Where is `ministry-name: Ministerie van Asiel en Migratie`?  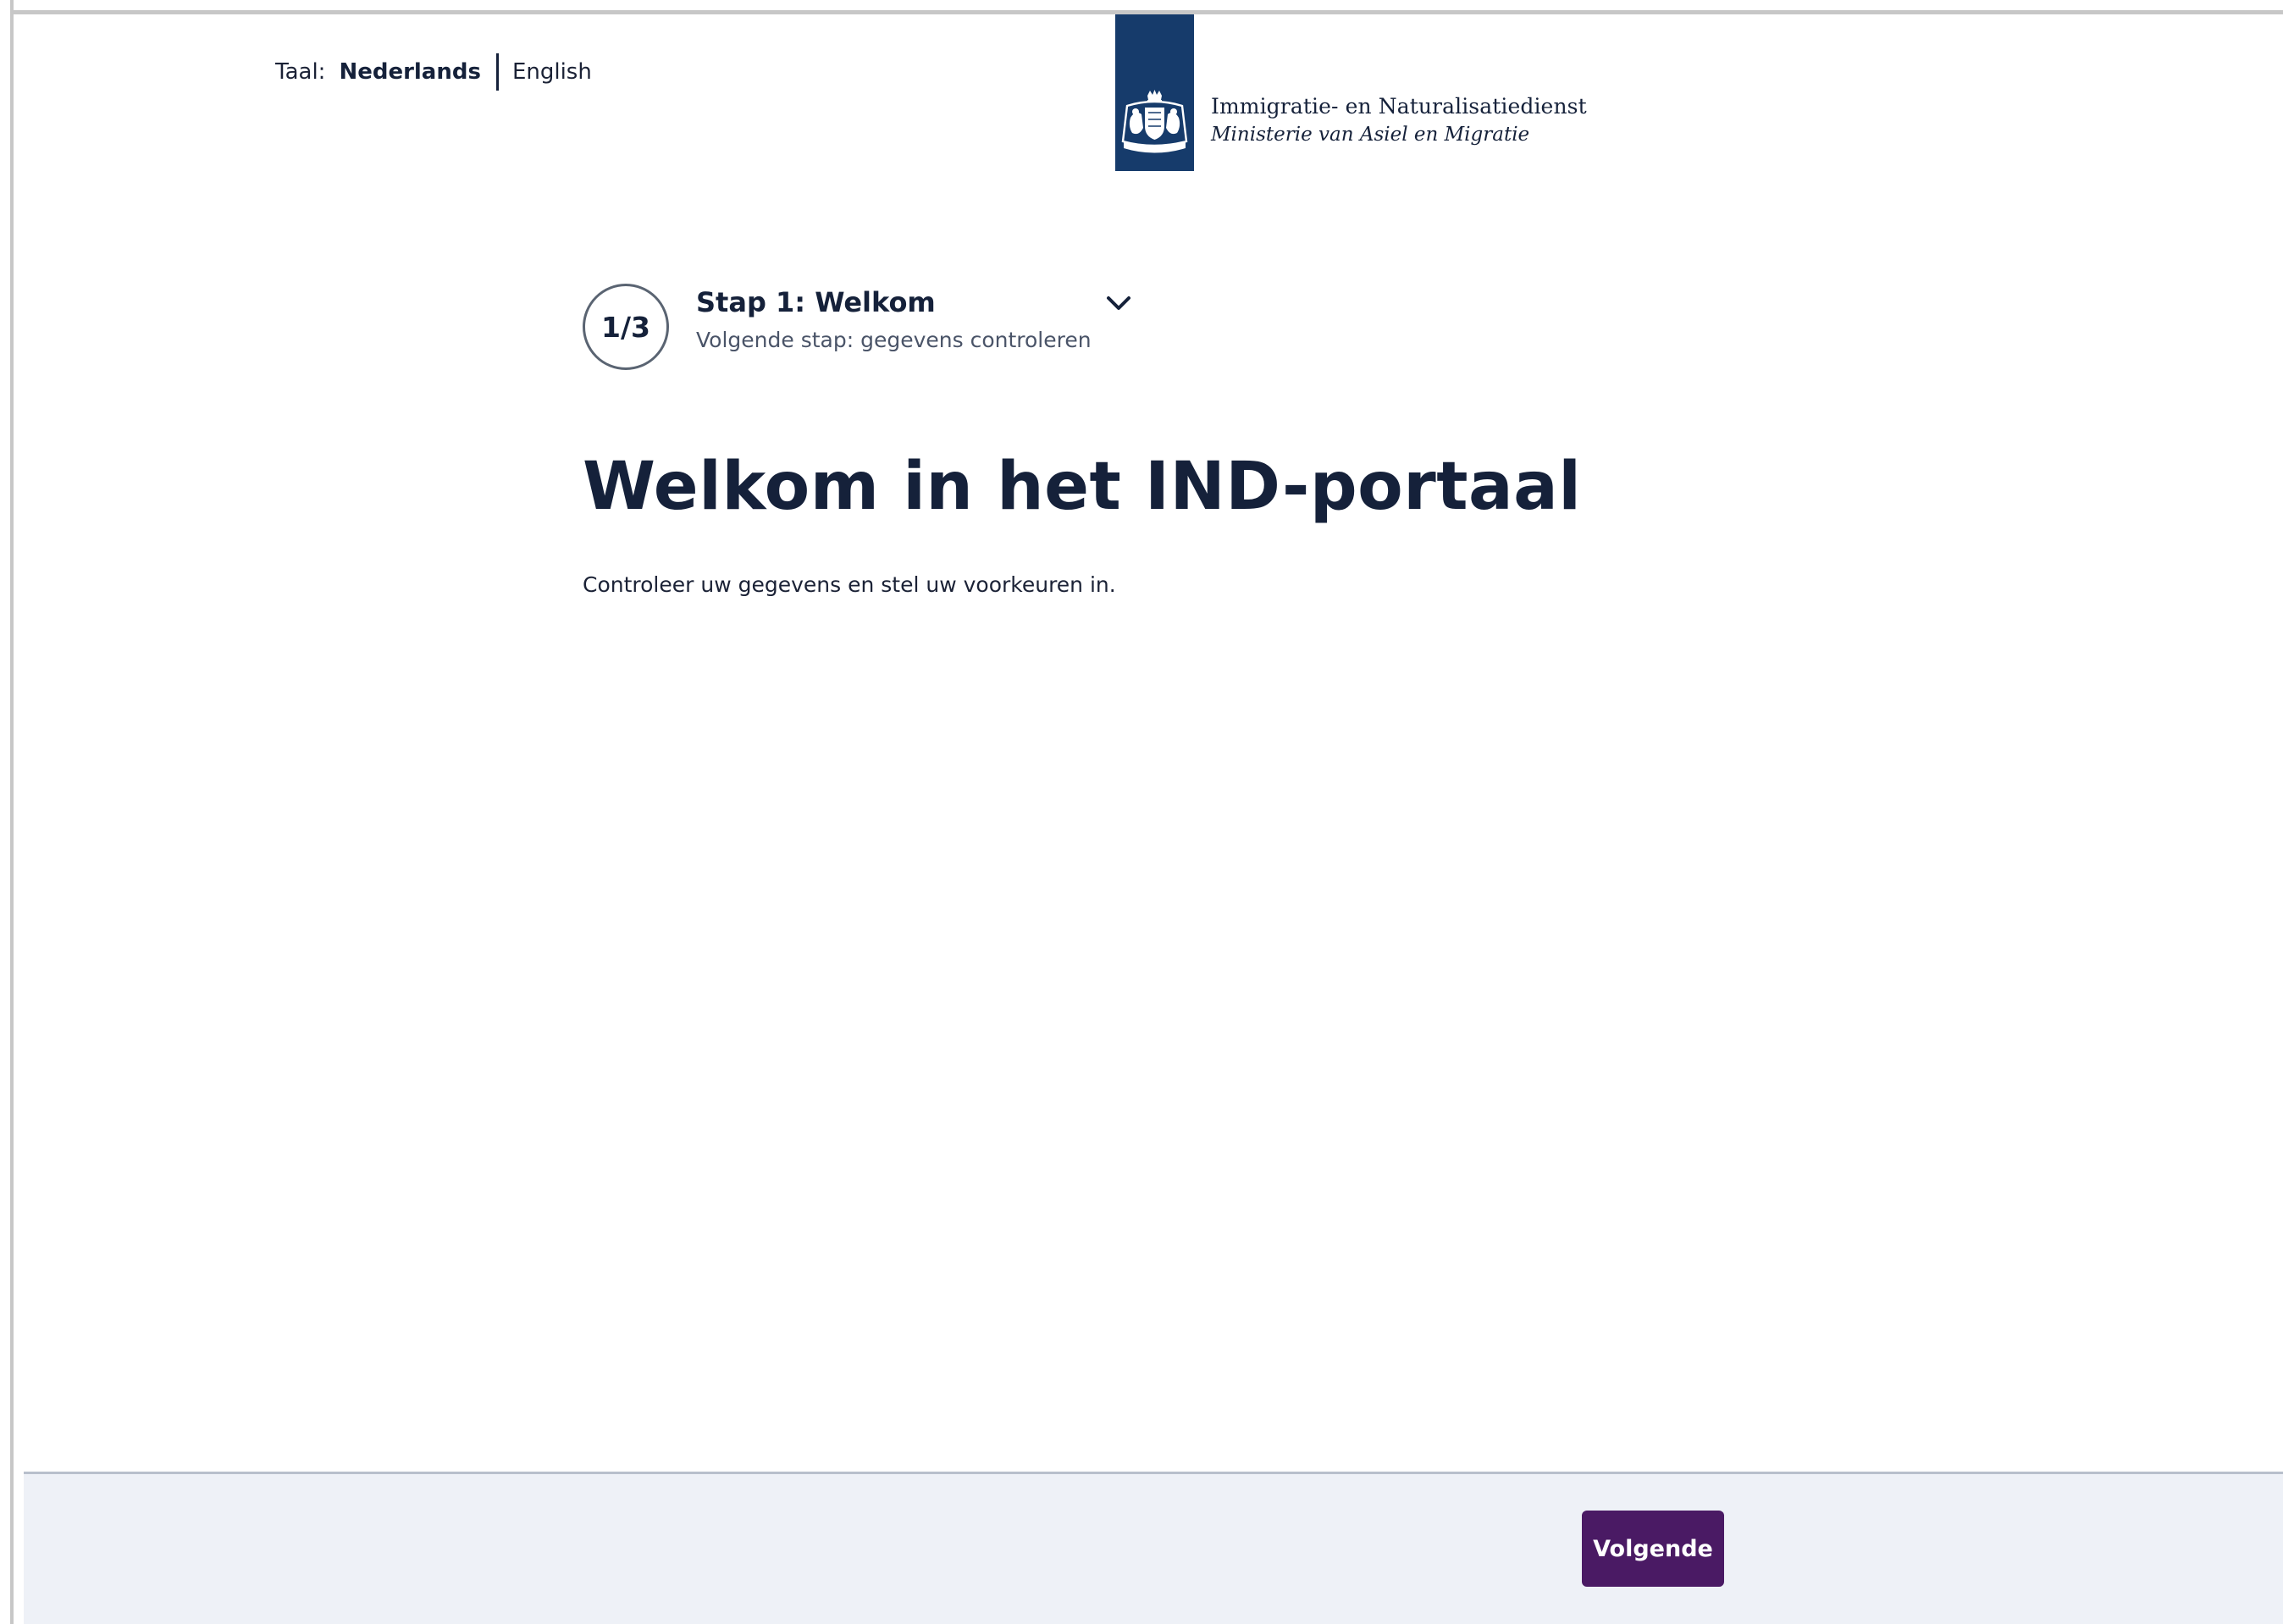 ministry-name: Ministerie van Asiel en Migratie is located at coordinates (1370, 135).